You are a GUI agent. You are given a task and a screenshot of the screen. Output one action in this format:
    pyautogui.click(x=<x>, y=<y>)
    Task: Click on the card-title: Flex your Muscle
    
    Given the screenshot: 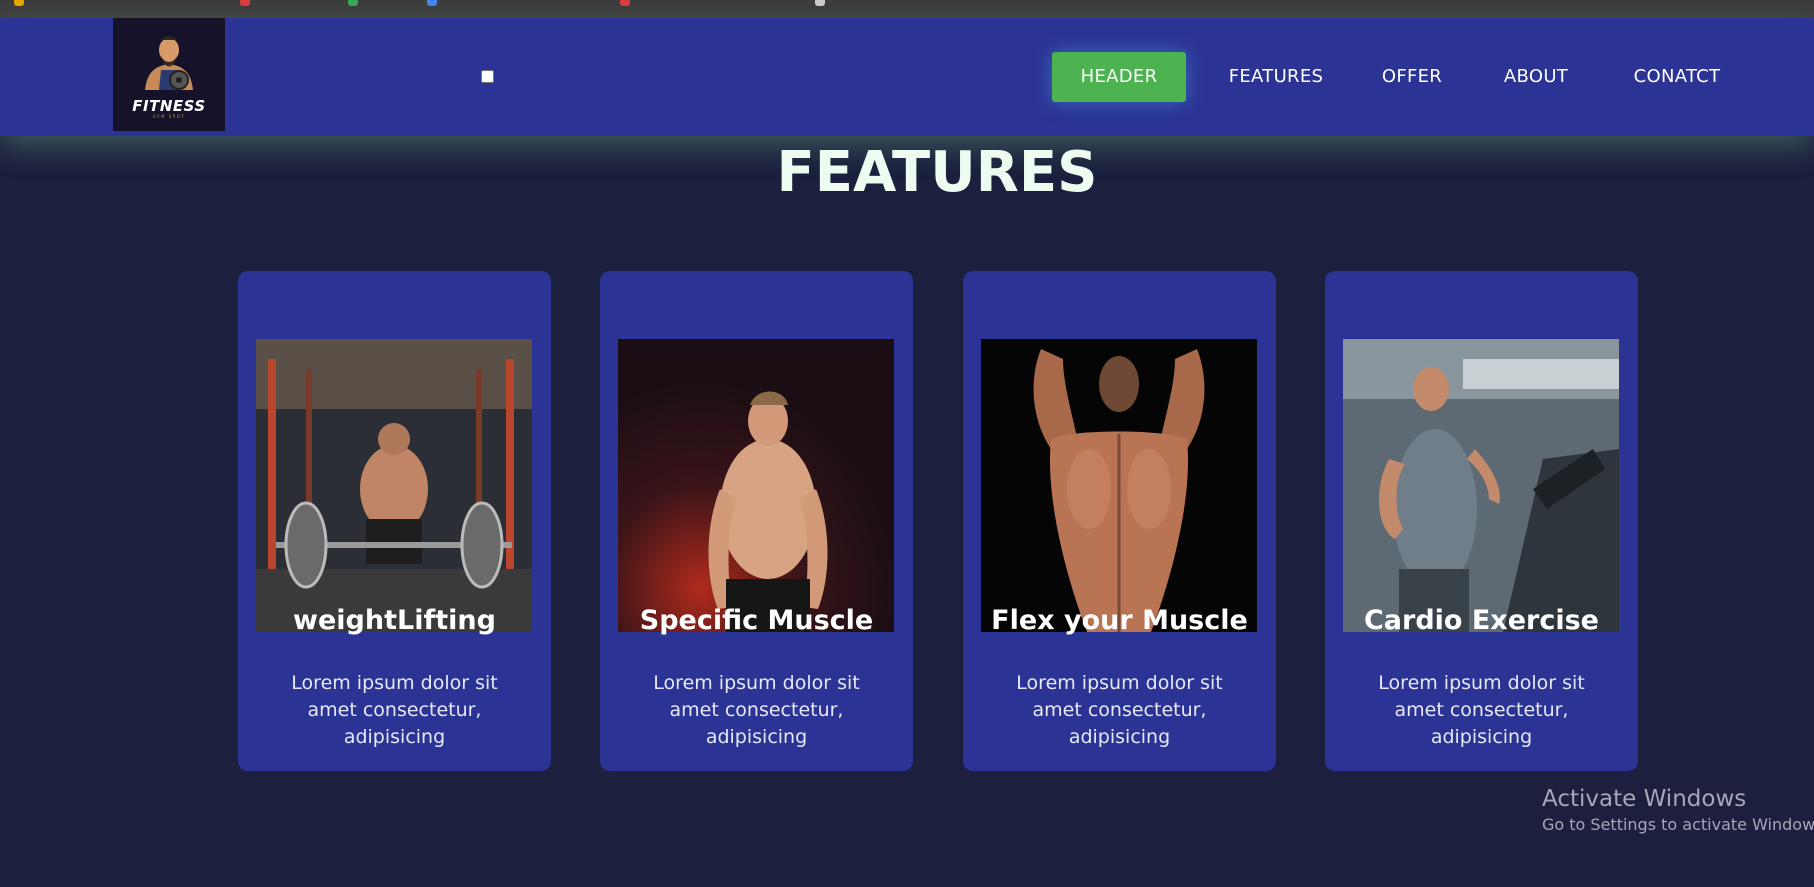 What is the action you would take?
    pyautogui.click(x=1119, y=620)
    